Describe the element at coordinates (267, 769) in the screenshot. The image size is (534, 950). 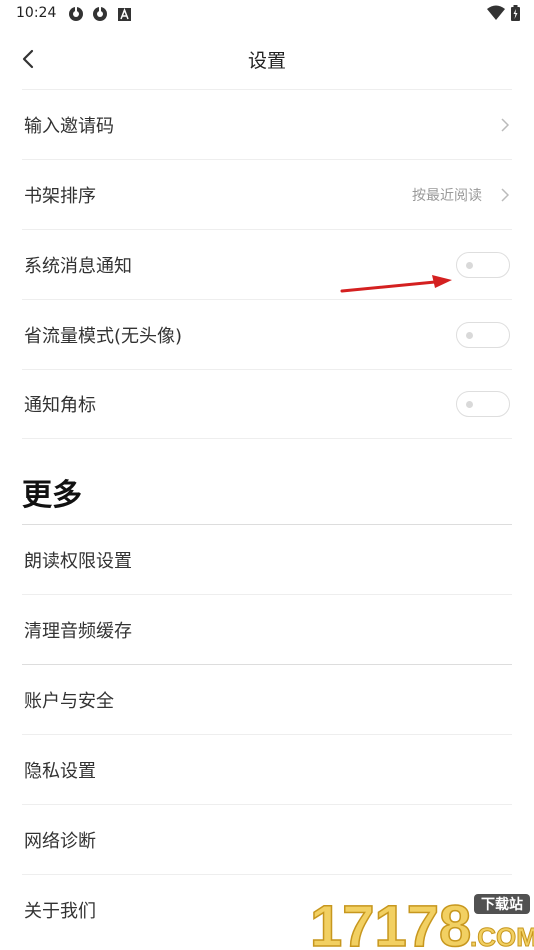
I see `more-item-privacy: 隐私设置` at that location.